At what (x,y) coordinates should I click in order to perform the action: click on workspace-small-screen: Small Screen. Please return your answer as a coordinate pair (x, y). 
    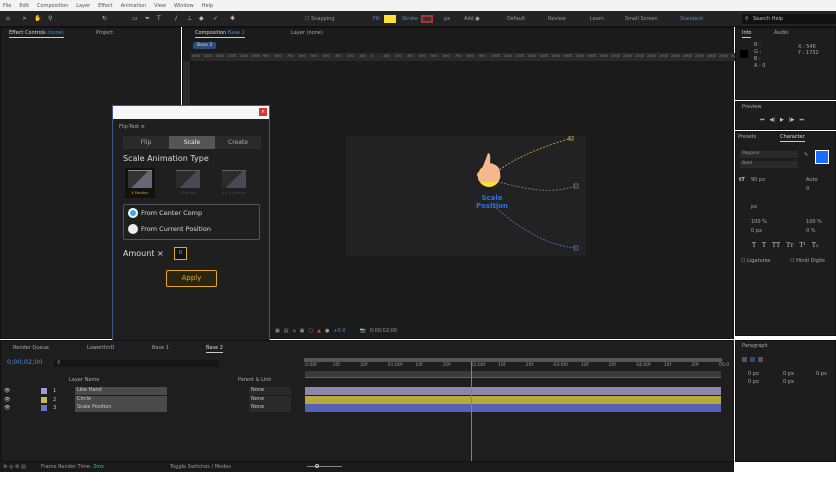
    Looking at the image, I should click on (641, 19).